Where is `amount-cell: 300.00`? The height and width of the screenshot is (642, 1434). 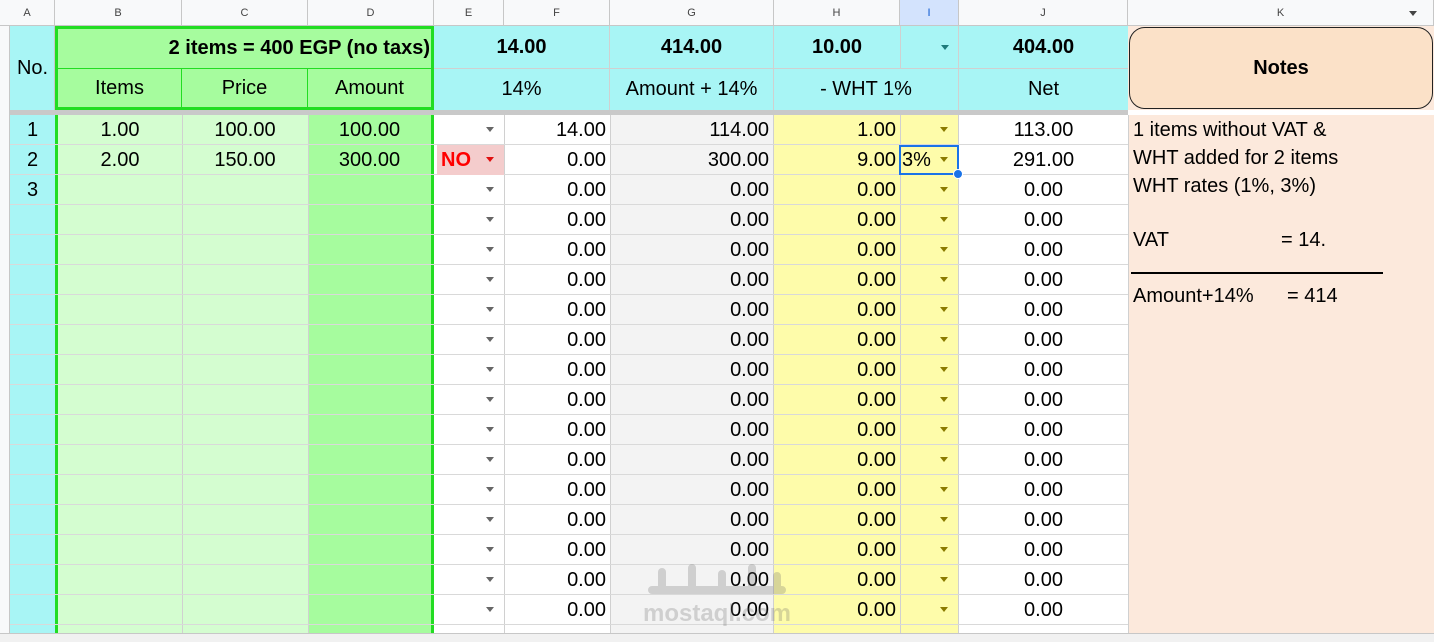
amount-cell: 300.00 is located at coordinates (369, 160).